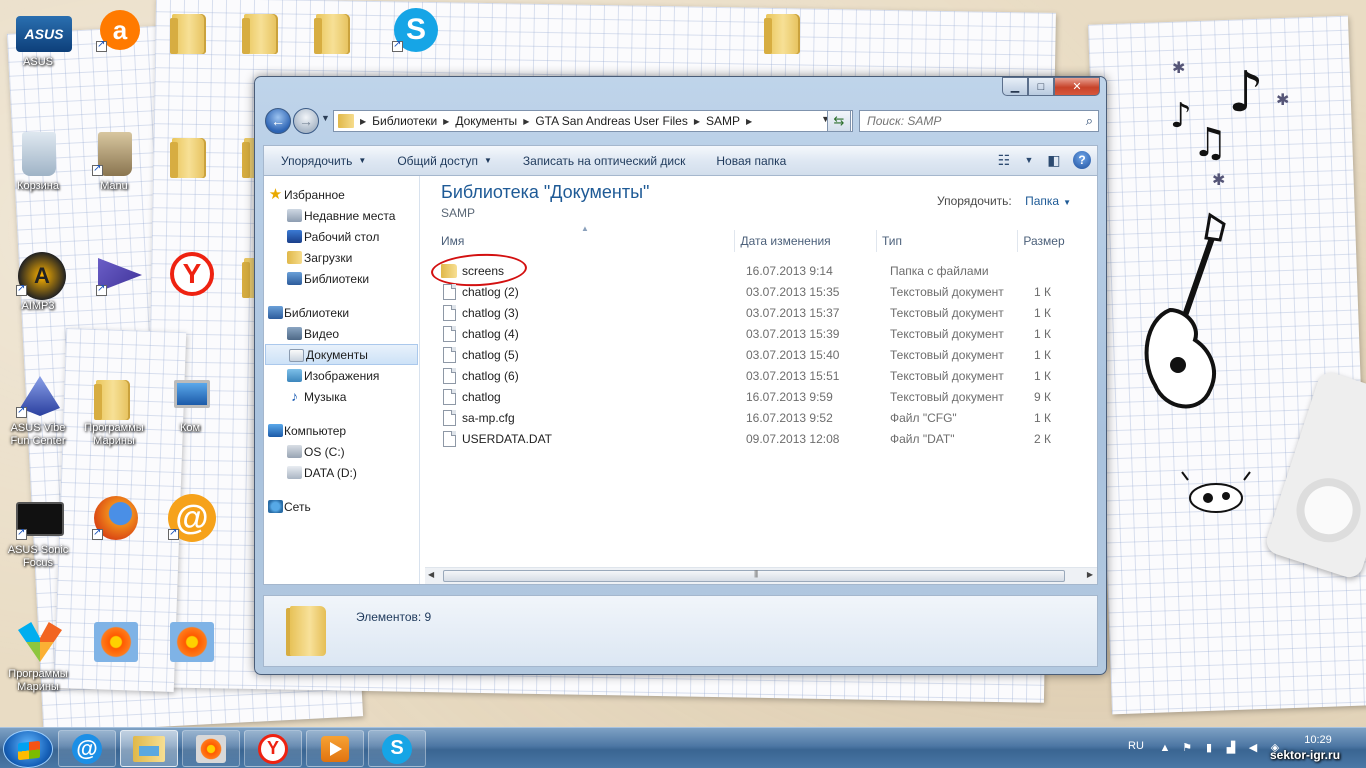 The height and width of the screenshot is (768, 1366). Describe the element at coordinates (611, 121) in the screenshot. I see `breadcrumb-gta-user-files: GTA San Andreas User Files` at that location.